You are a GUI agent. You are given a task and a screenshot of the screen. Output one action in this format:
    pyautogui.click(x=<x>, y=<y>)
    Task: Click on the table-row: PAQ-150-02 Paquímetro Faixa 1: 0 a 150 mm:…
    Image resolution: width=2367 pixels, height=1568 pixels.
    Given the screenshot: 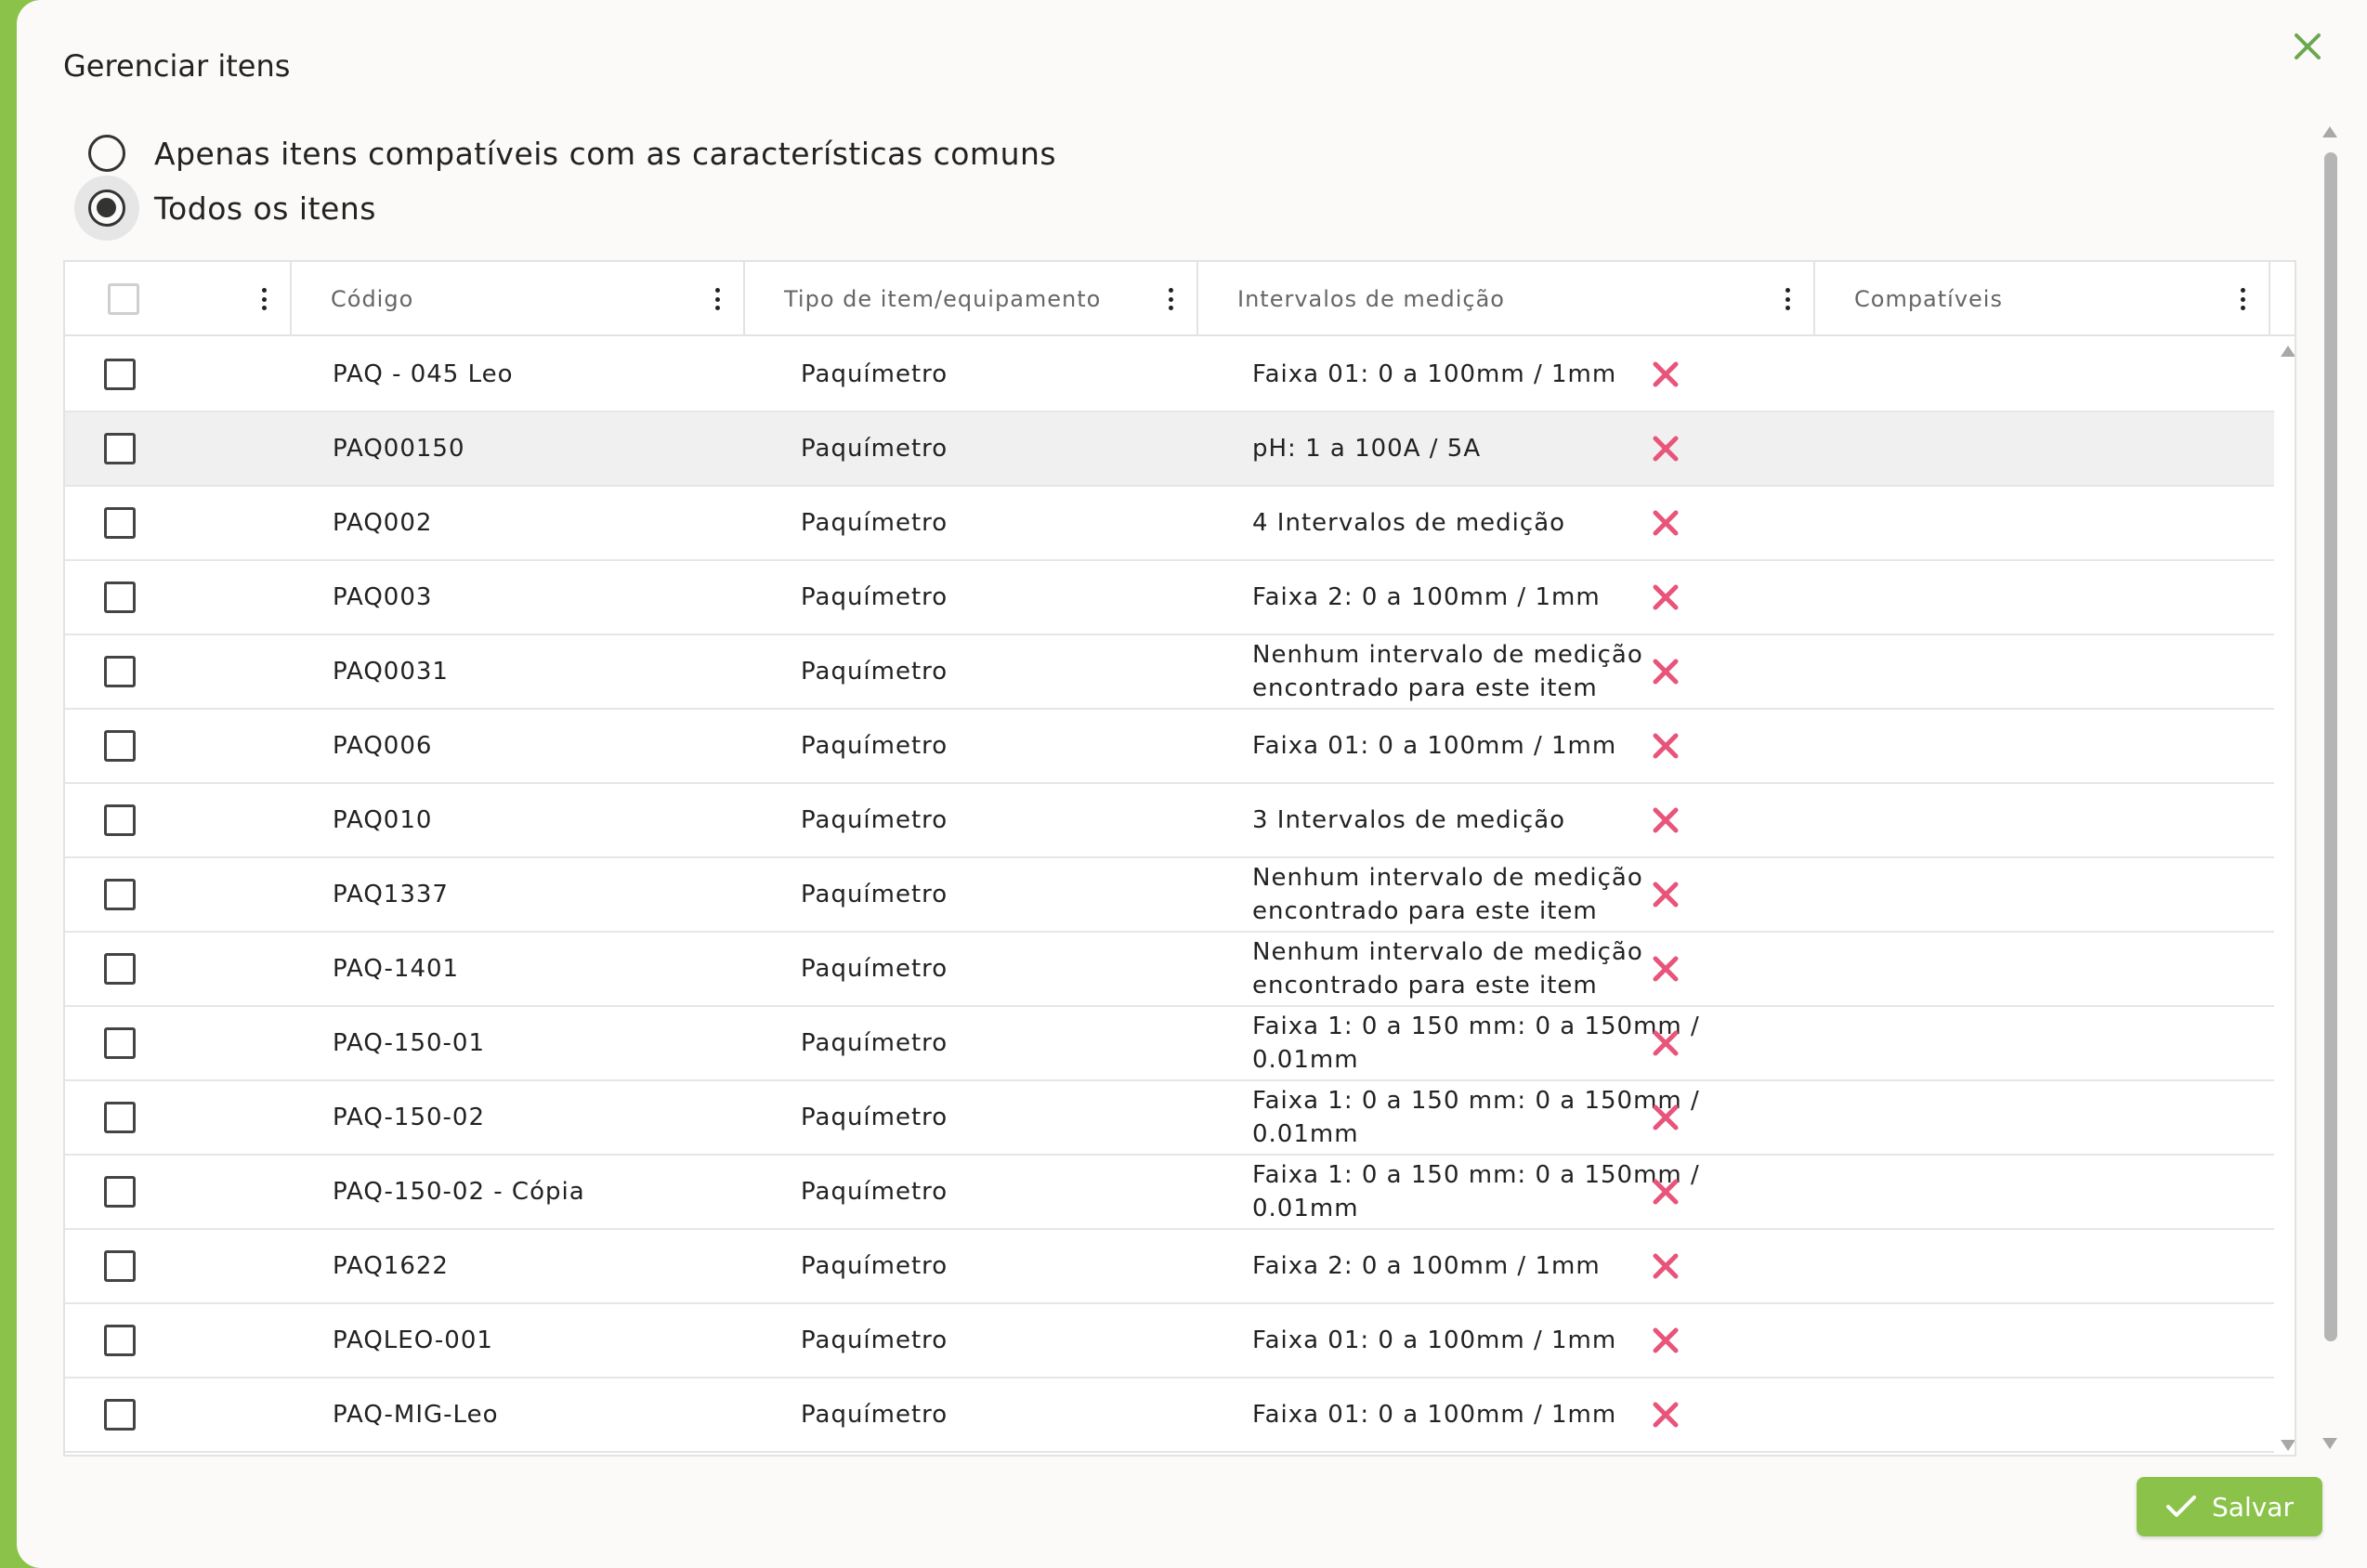 What is the action you would take?
    pyautogui.click(x=1169, y=1118)
    